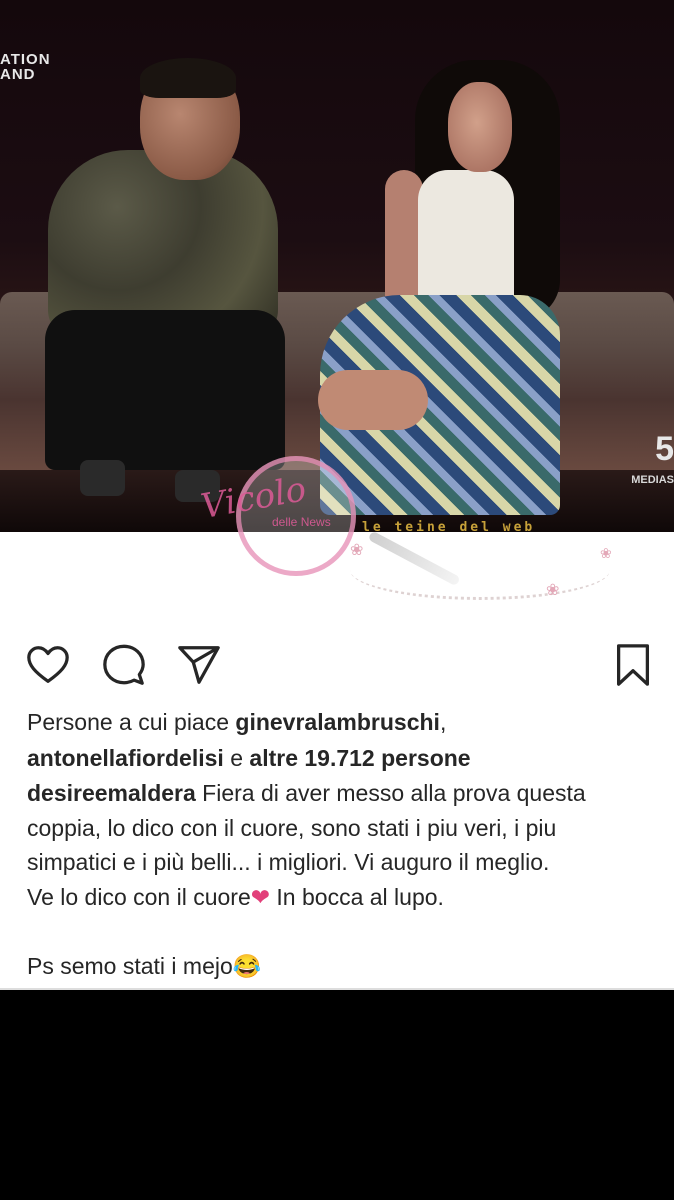  I want to click on watermark-sub-text: delle News, so click(301, 522).